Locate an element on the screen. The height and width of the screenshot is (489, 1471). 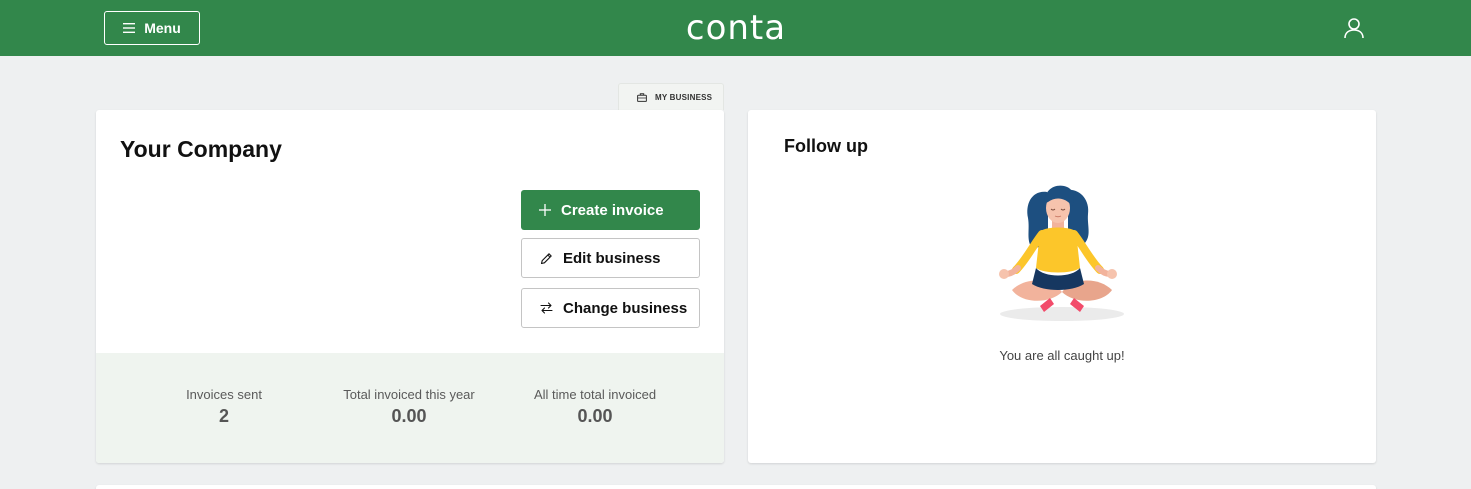
edit-business-button: Edit business is located at coordinates (610, 258).